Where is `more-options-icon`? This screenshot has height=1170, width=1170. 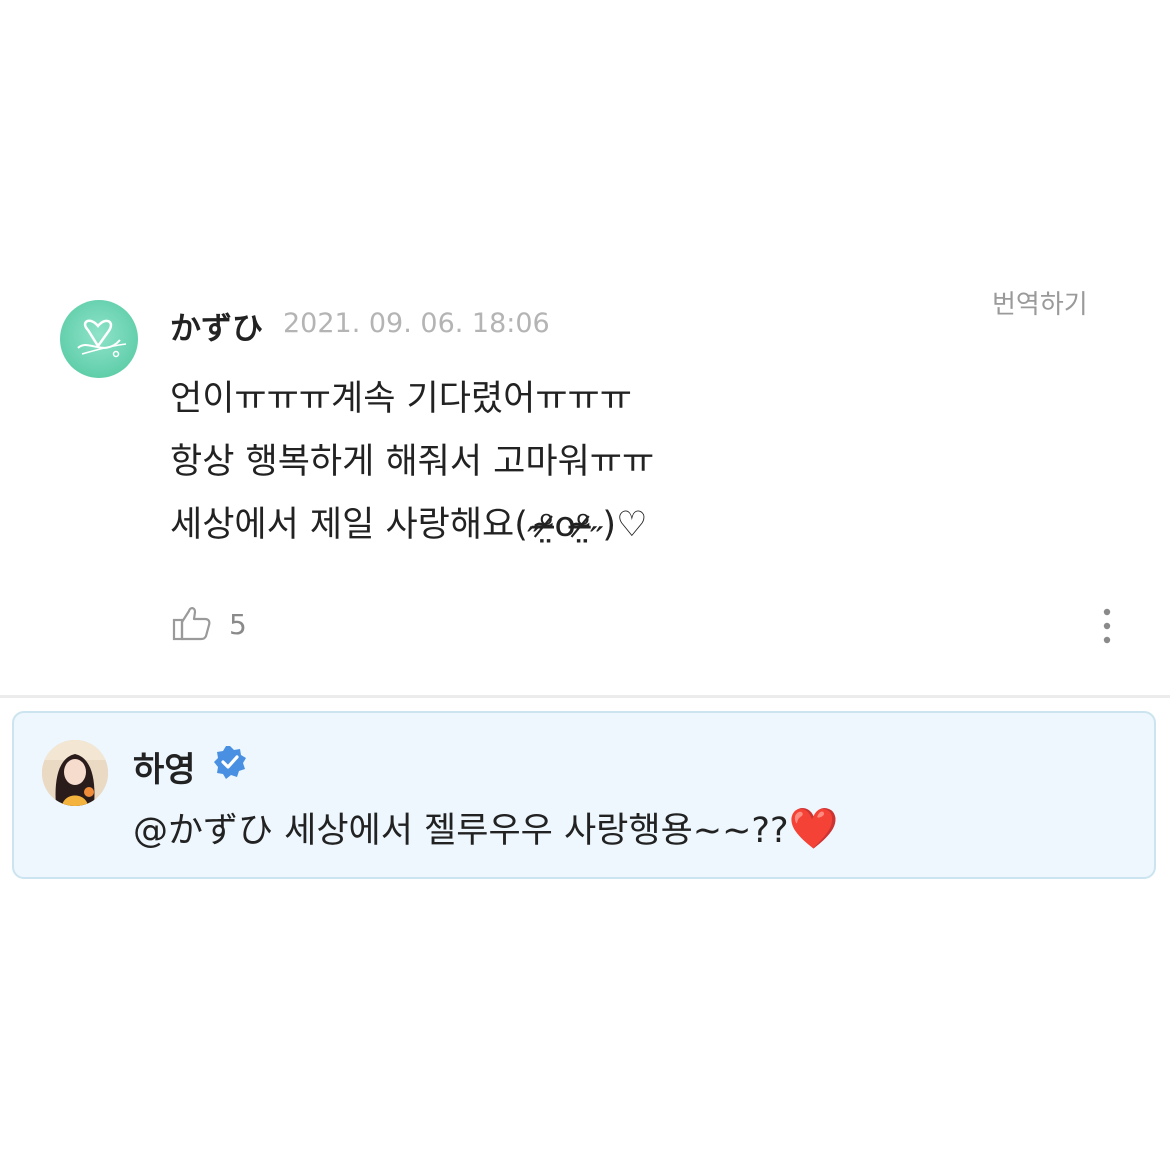
more-options-icon is located at coordinates (1107, 627).